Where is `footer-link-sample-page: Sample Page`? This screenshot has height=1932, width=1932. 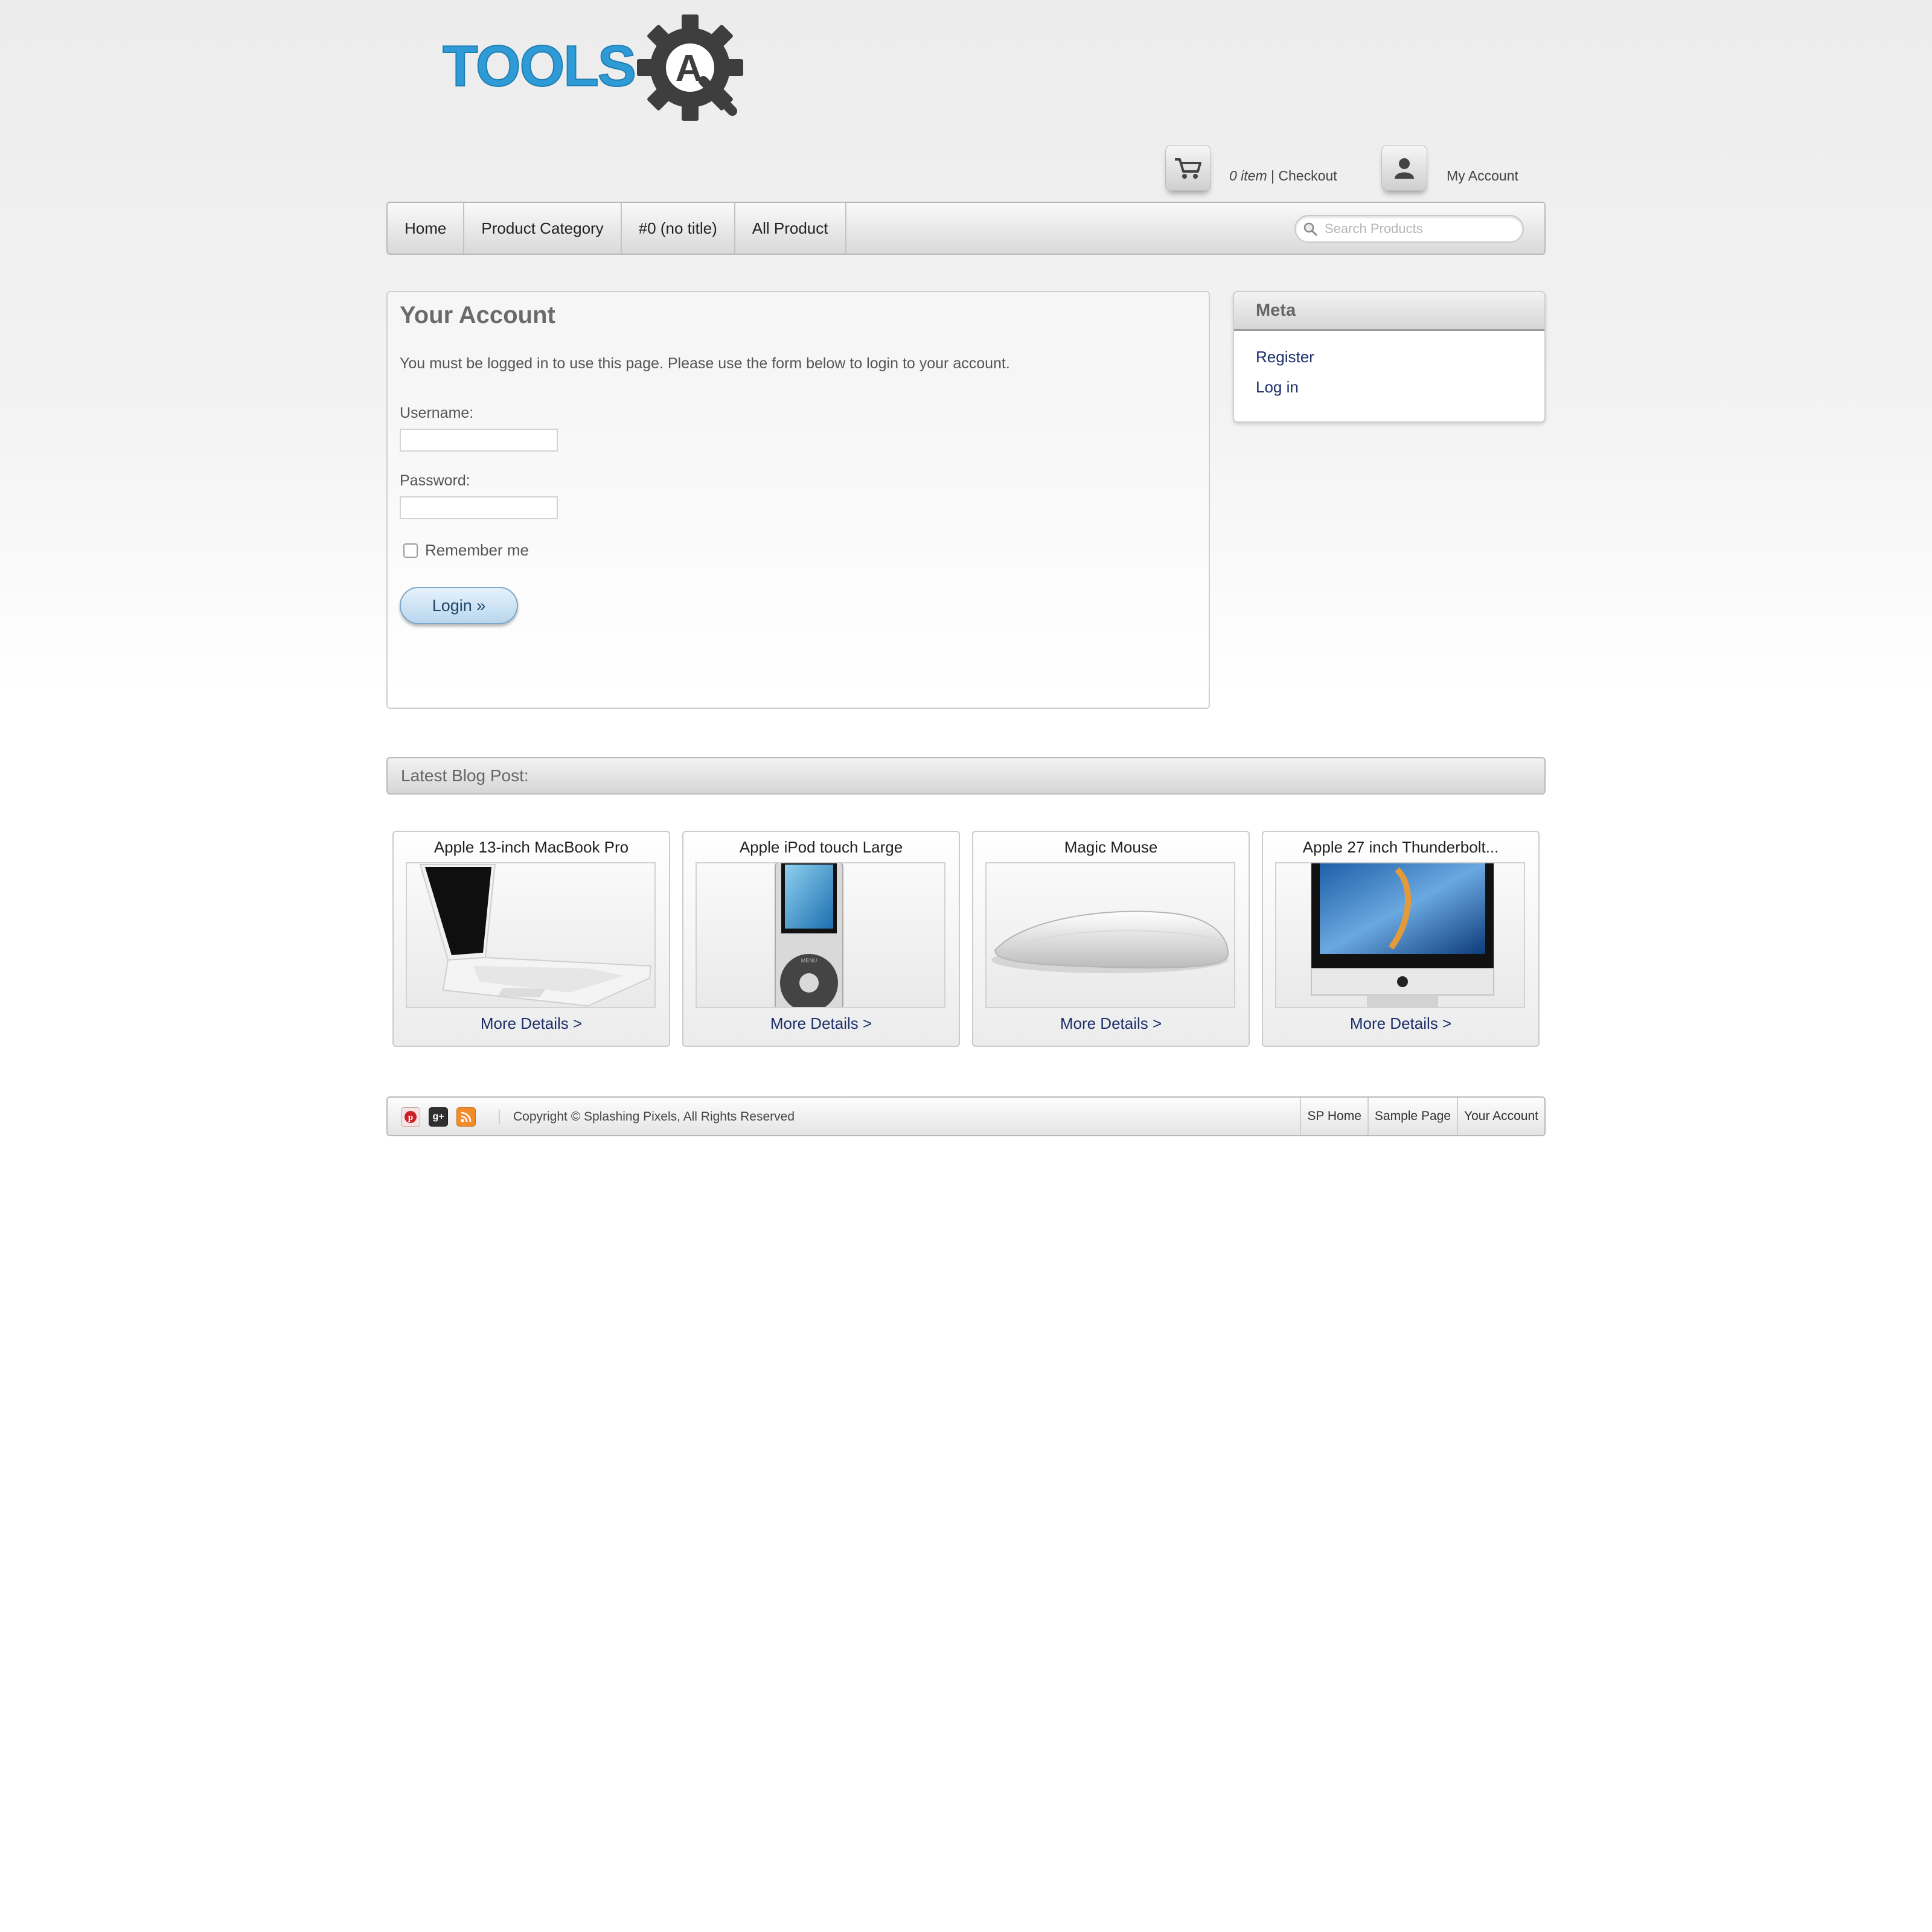 footer-link-sample-page: Sample Page is located at coordinates (1412, 1116).